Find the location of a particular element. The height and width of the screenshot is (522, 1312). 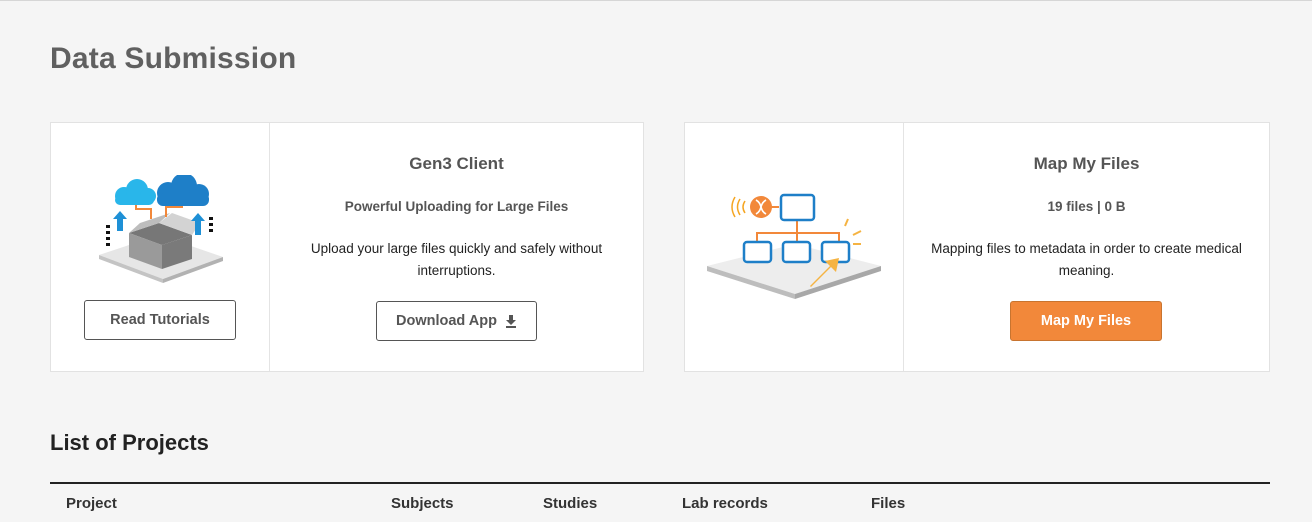

read-tutorials-button: Read Tutorials is located at coordinates (160, 320).